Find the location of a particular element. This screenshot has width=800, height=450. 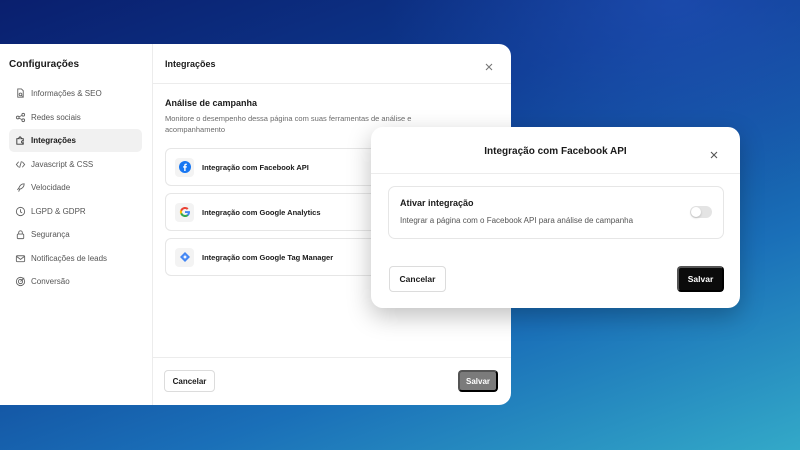

sidebar-title: Configurações is located at coordinates (44, 64).